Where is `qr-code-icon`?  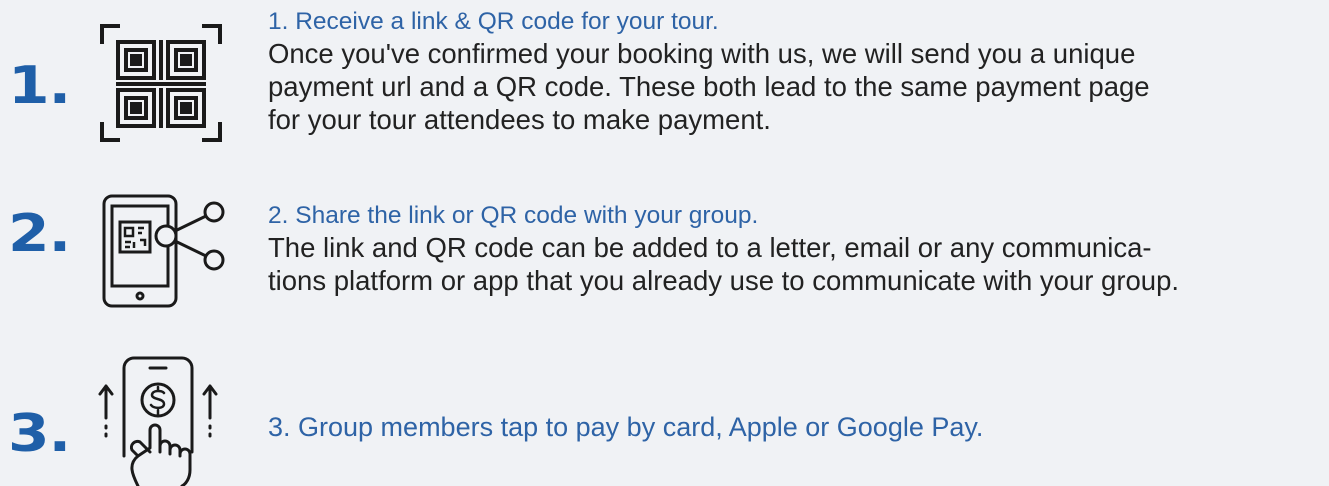
qr-code-icon is located at coordinates (163, 84).